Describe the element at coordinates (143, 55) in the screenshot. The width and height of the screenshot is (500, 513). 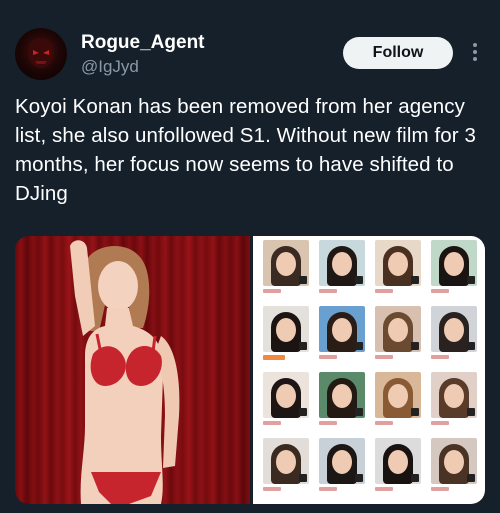
I see `author-names: Rogue_Agent @IgJyd` at that location.